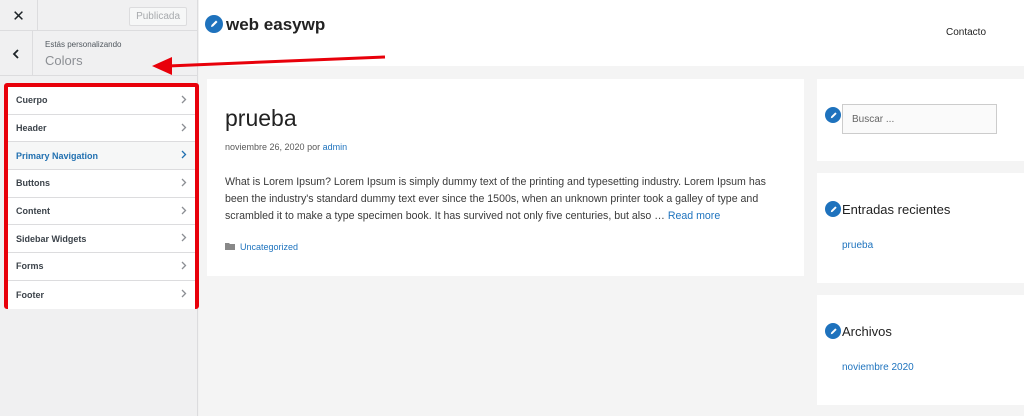 The height and width of the screenshot is (416, 1024). I want to click on chevron-left-icon, so click(15, 53).